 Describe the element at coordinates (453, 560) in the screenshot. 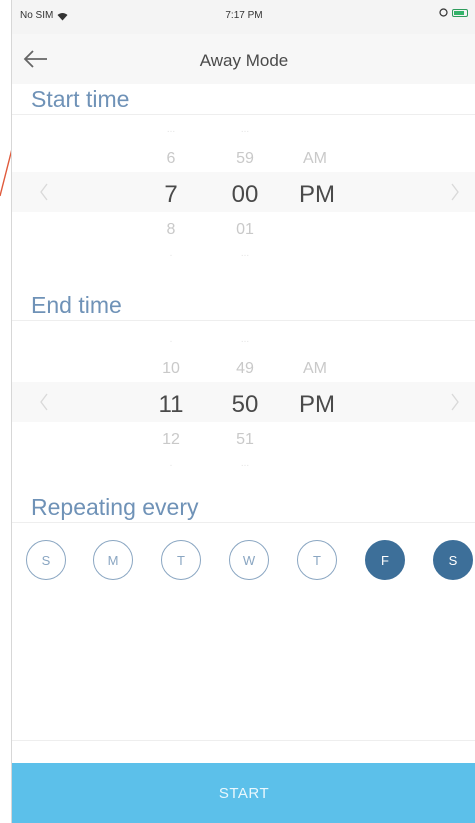

I see `day-button-saturday: S` at that location.